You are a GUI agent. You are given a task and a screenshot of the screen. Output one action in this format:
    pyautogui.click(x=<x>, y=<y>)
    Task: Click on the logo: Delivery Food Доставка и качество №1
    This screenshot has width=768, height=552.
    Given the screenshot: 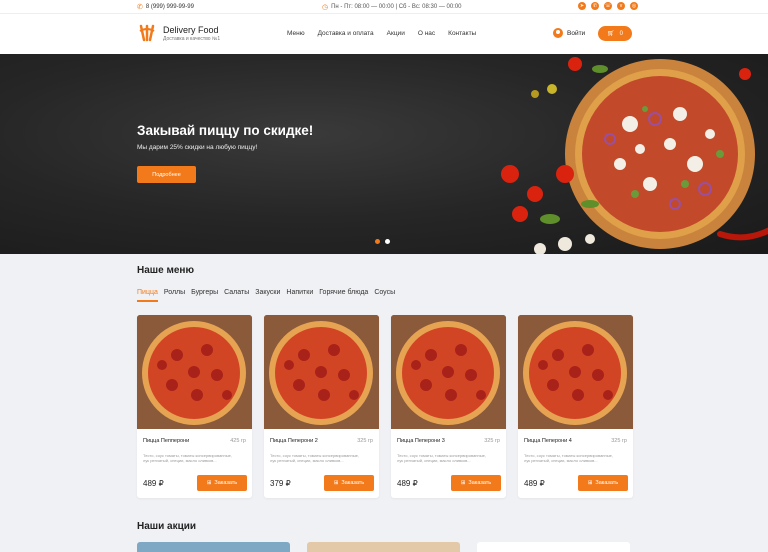 What is the action you would take?
    pyautogui.click(x=178, y=33)
    